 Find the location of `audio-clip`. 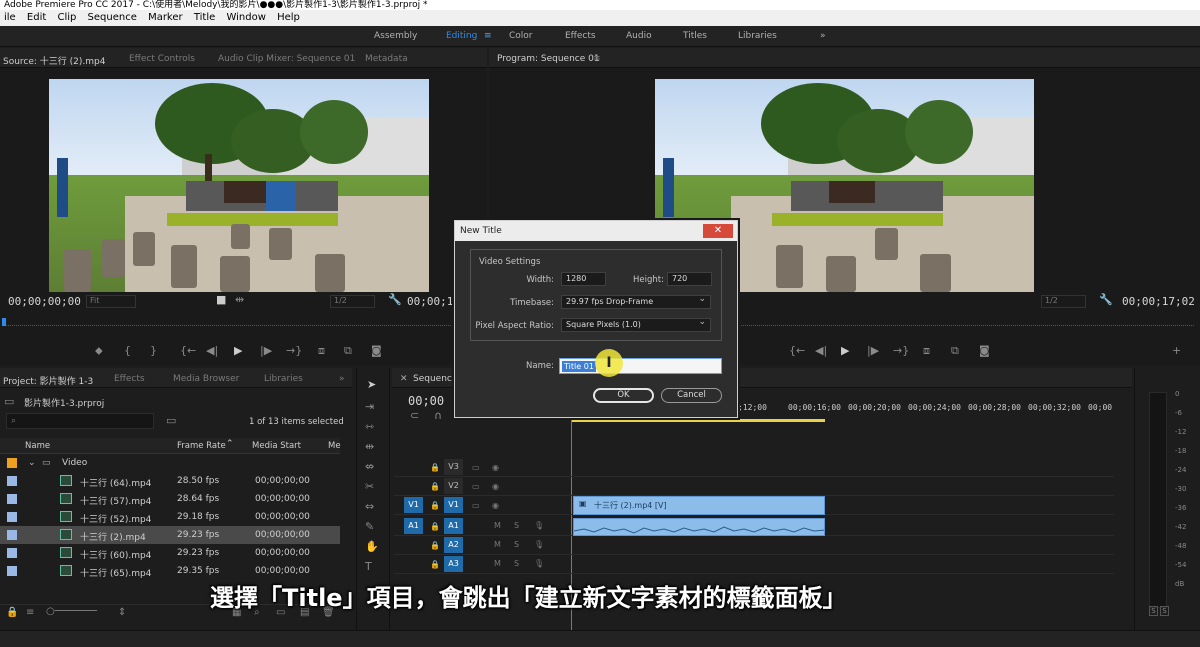

audio-clip is located at coordinates (699, 527).